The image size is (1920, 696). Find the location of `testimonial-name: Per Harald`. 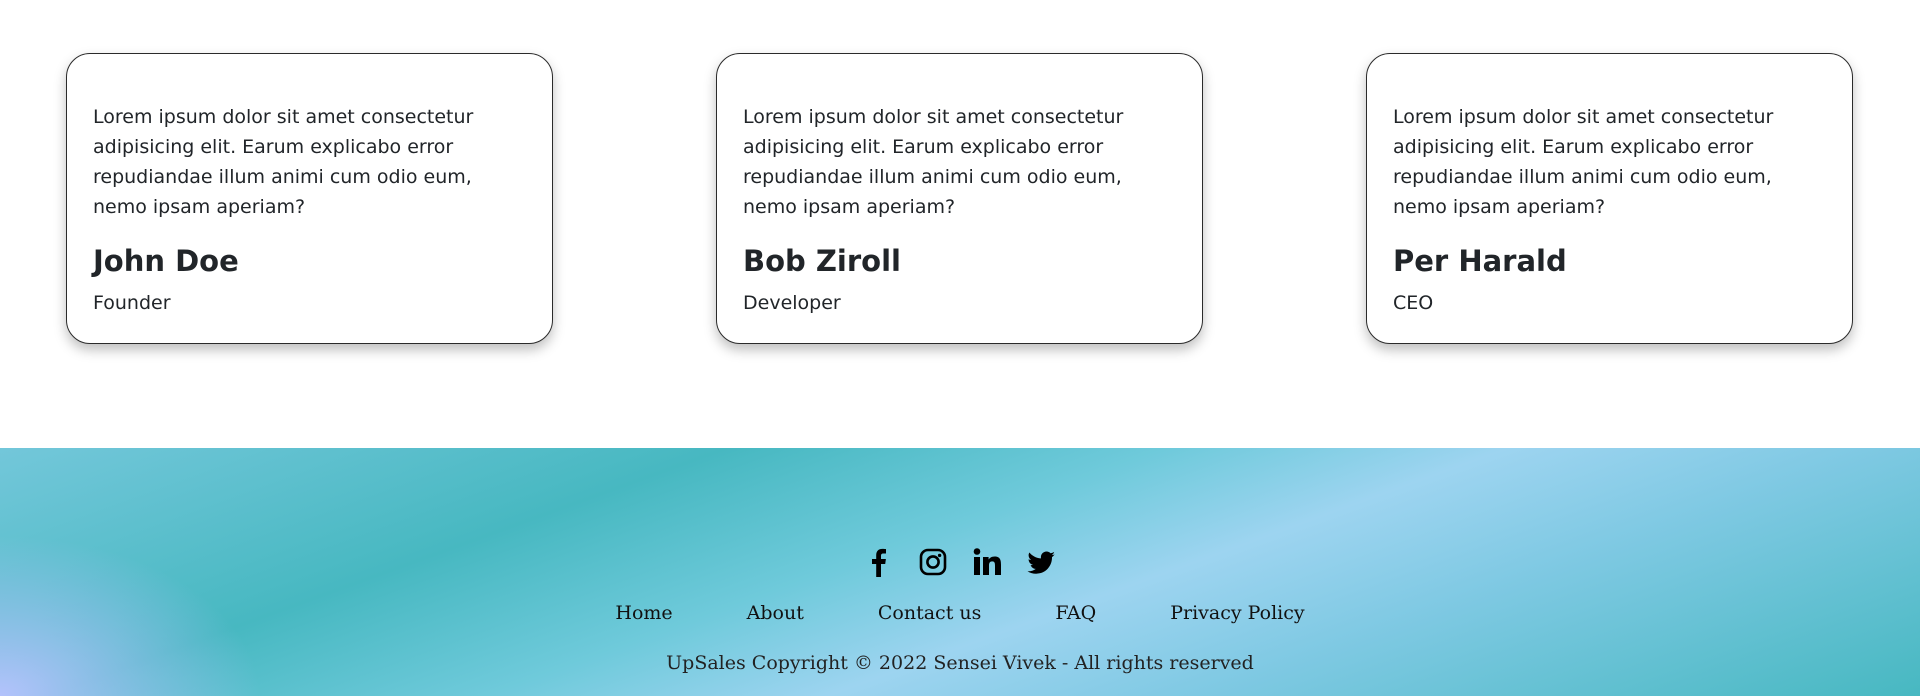

testimonial-name: Per Harald is located at coordinates (1480, 261).